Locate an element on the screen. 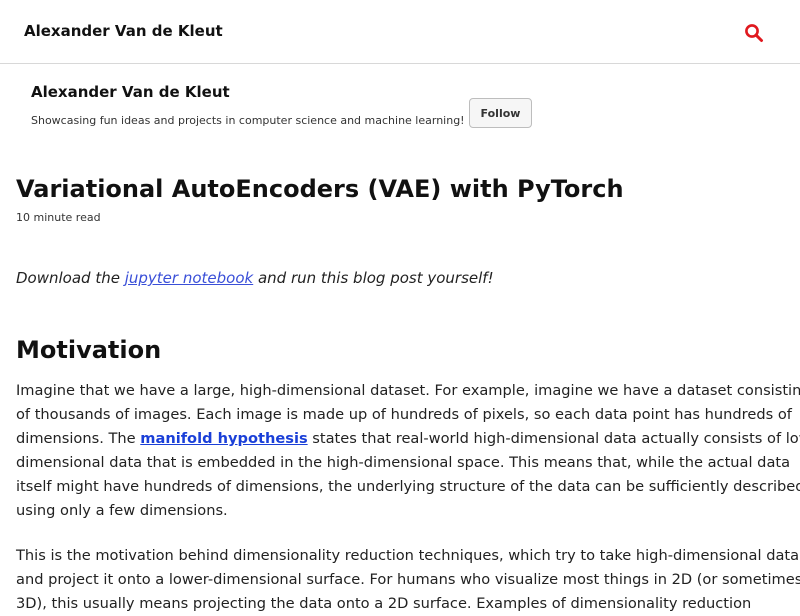  download-note-after: and run this blog post yourself! is located at coordinates (373, 278).